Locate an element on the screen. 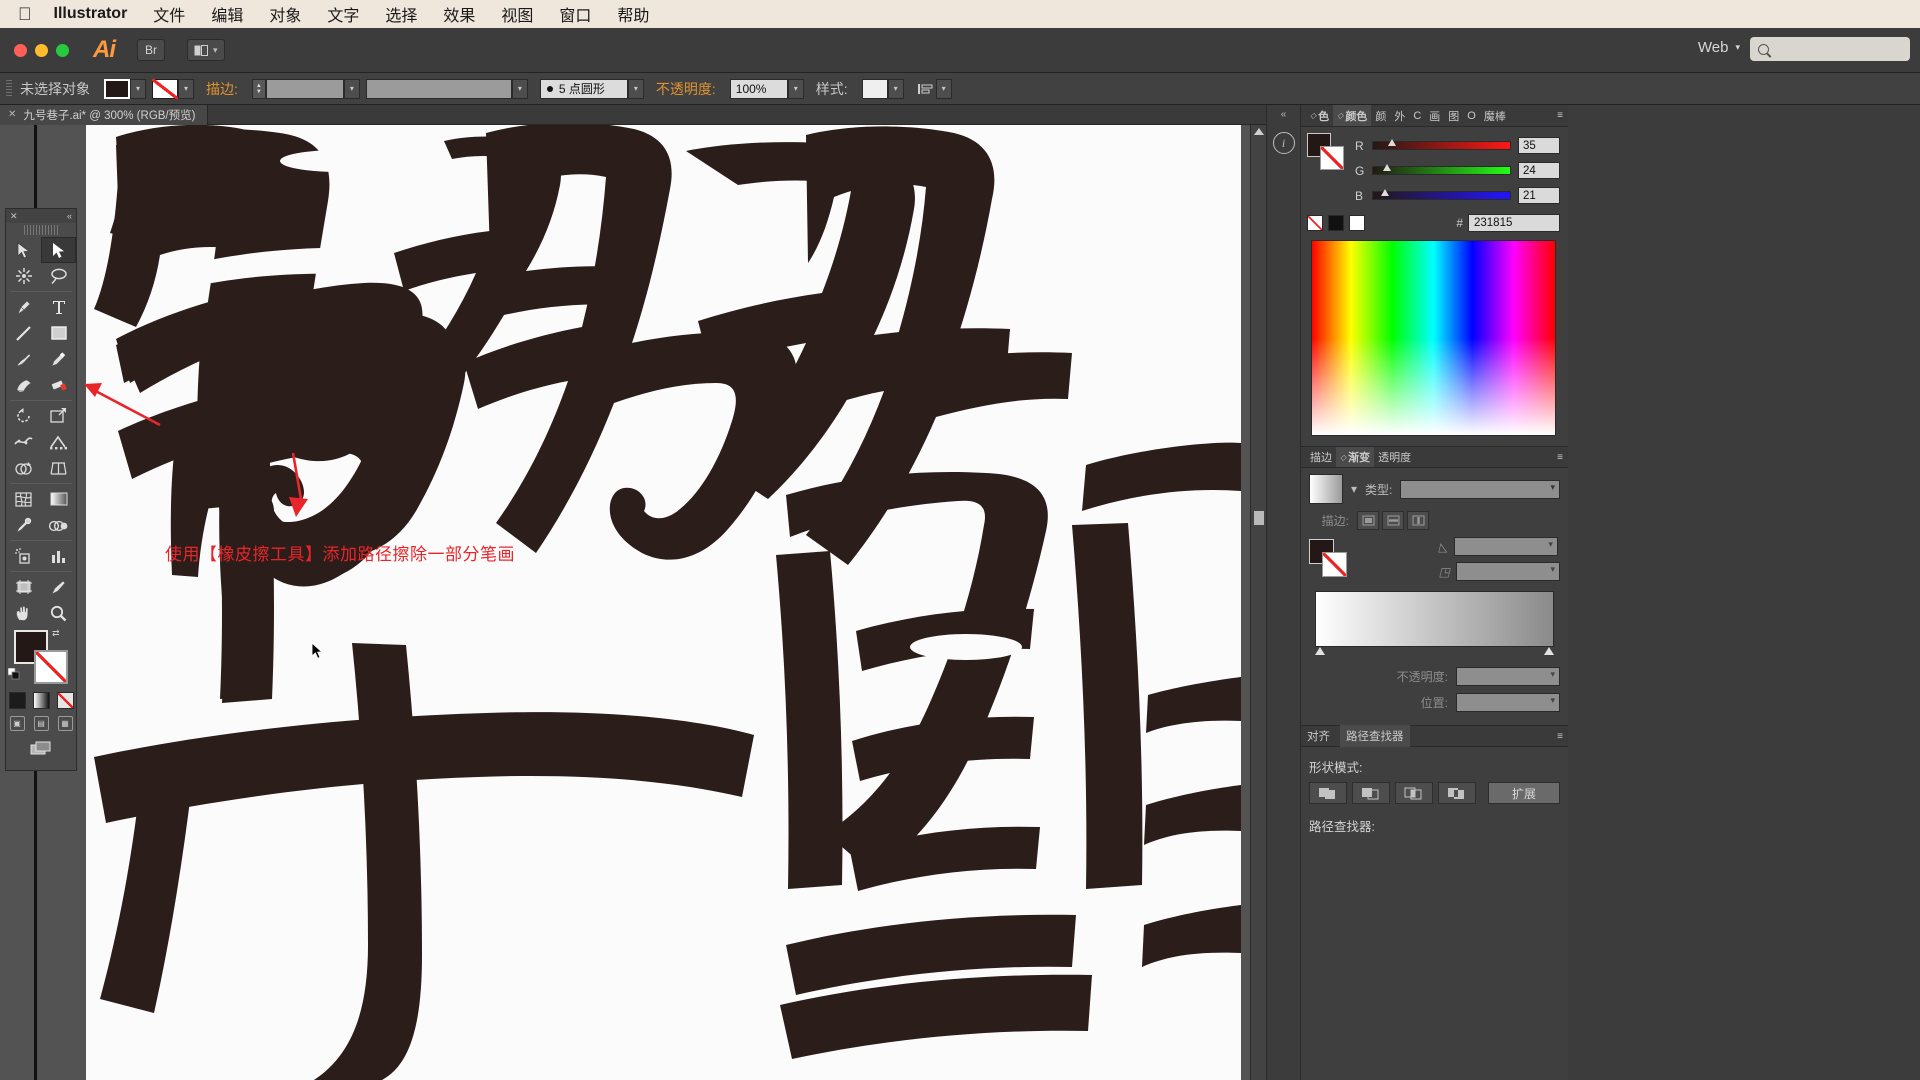  swap-fill-stroke-icon: ⇄ is located at coordinates (56, 633).